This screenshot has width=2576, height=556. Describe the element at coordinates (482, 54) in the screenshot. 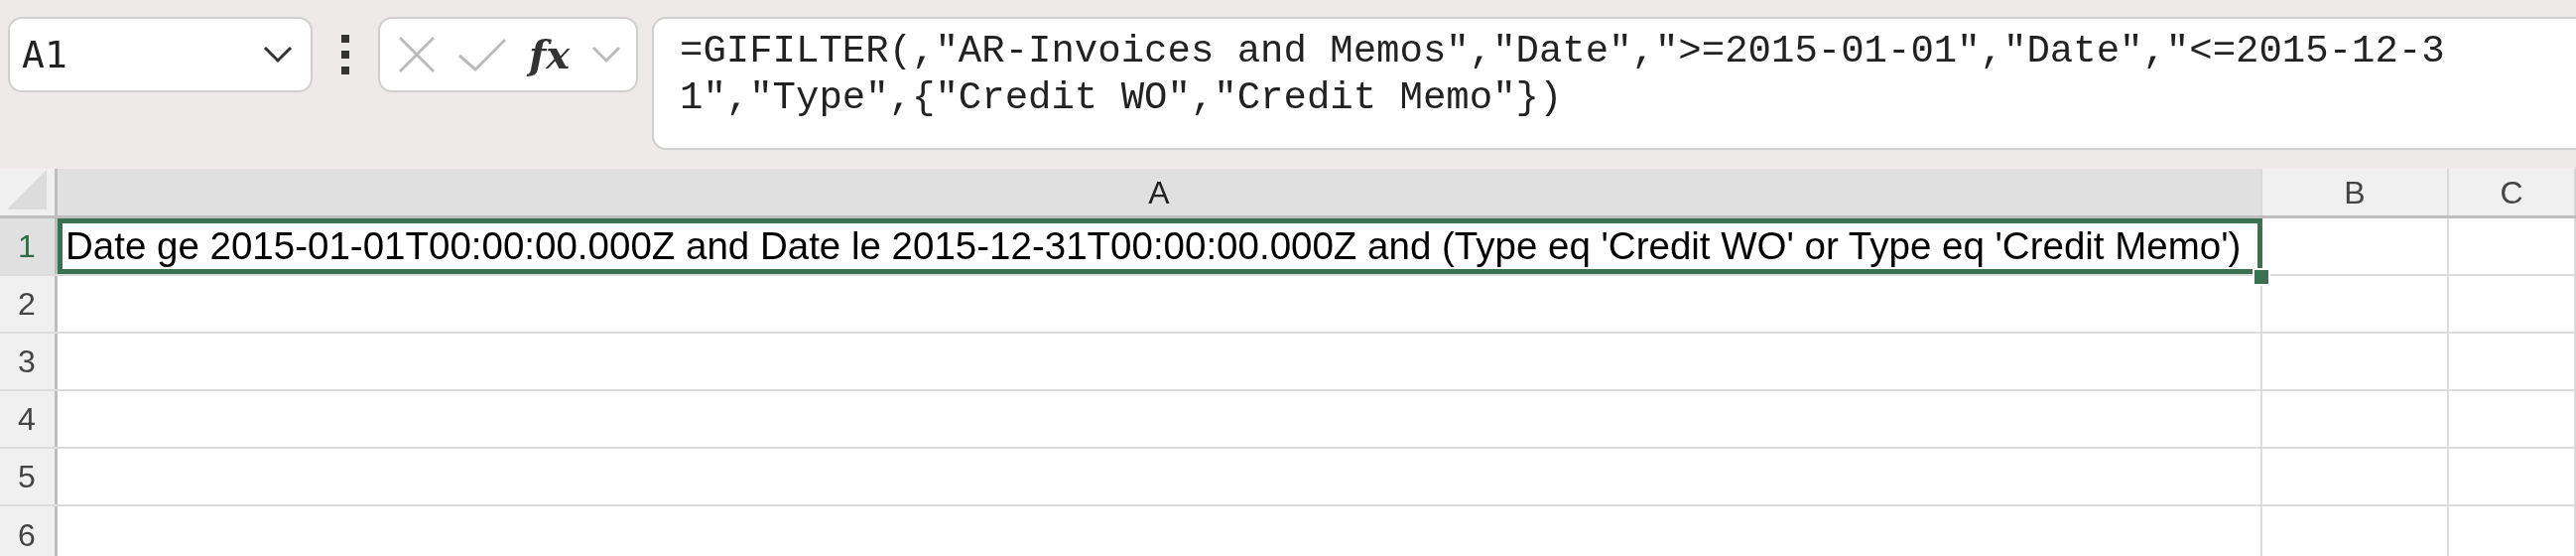

I see `enter-icon` at that location.